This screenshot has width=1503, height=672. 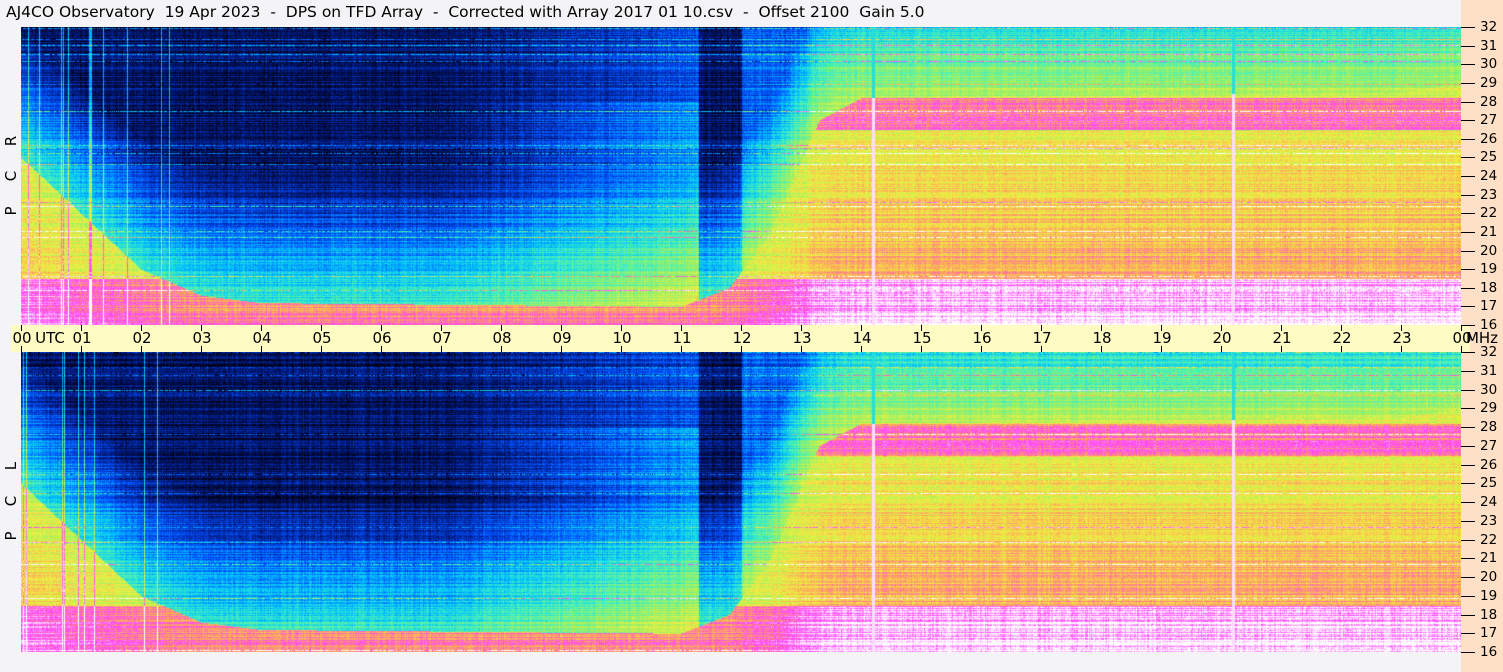 What do you see at coordinates (382, 338) in the screenshot?
I see `time-tick-label: 06` at bounding box center [382, 338].